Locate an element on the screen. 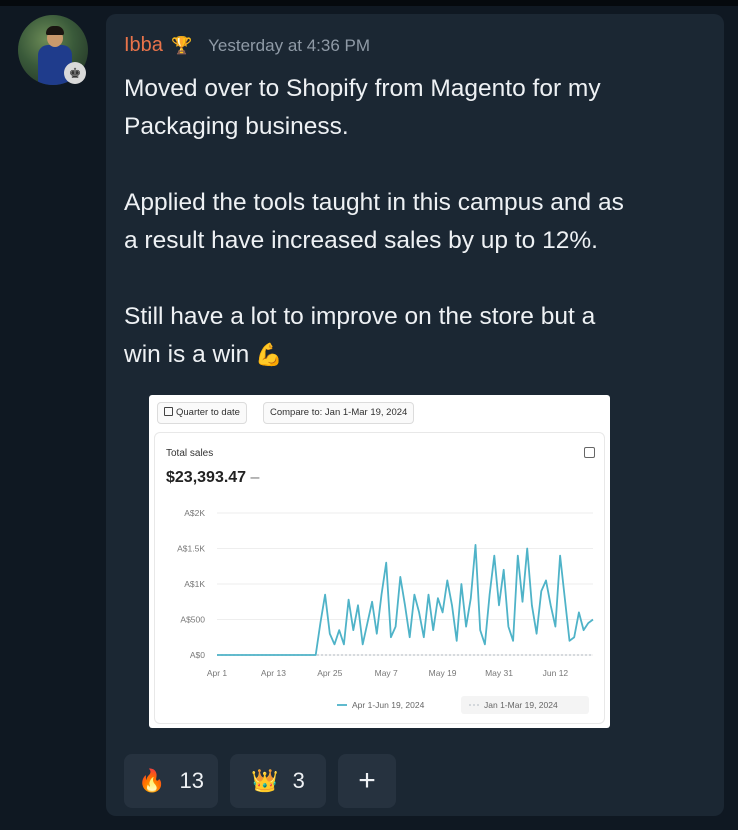 This screenshot has width=738, height=830. x-tick-label: Jun 12 is located at coordinates (556, 673).